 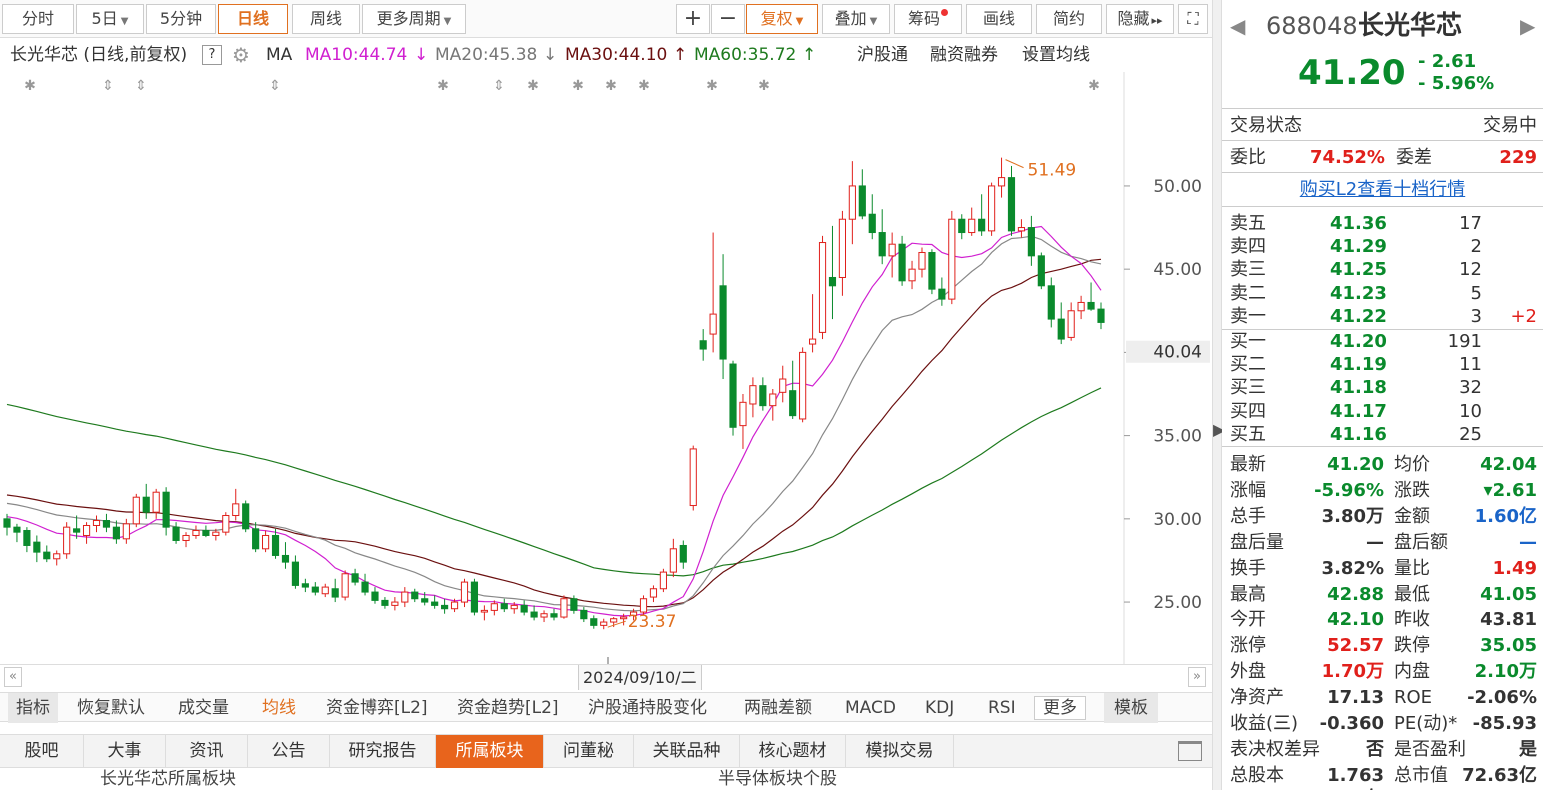 What do you see at coordinates (383, 751) in the screenshot?
I see `tab-research: 研究报告` at bounding box center [383, 751].